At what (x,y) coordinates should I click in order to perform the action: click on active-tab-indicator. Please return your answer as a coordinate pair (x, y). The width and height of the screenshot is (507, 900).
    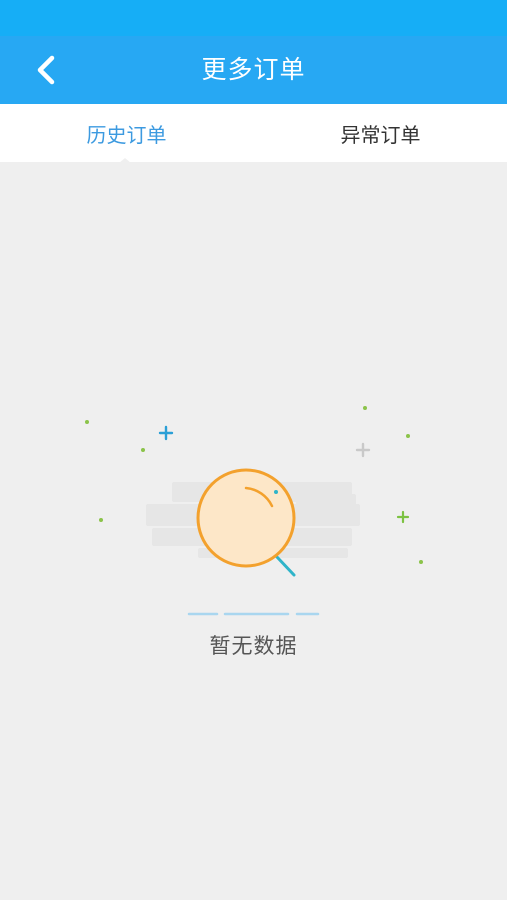
    Looking at the image, I should click on (125, 160).